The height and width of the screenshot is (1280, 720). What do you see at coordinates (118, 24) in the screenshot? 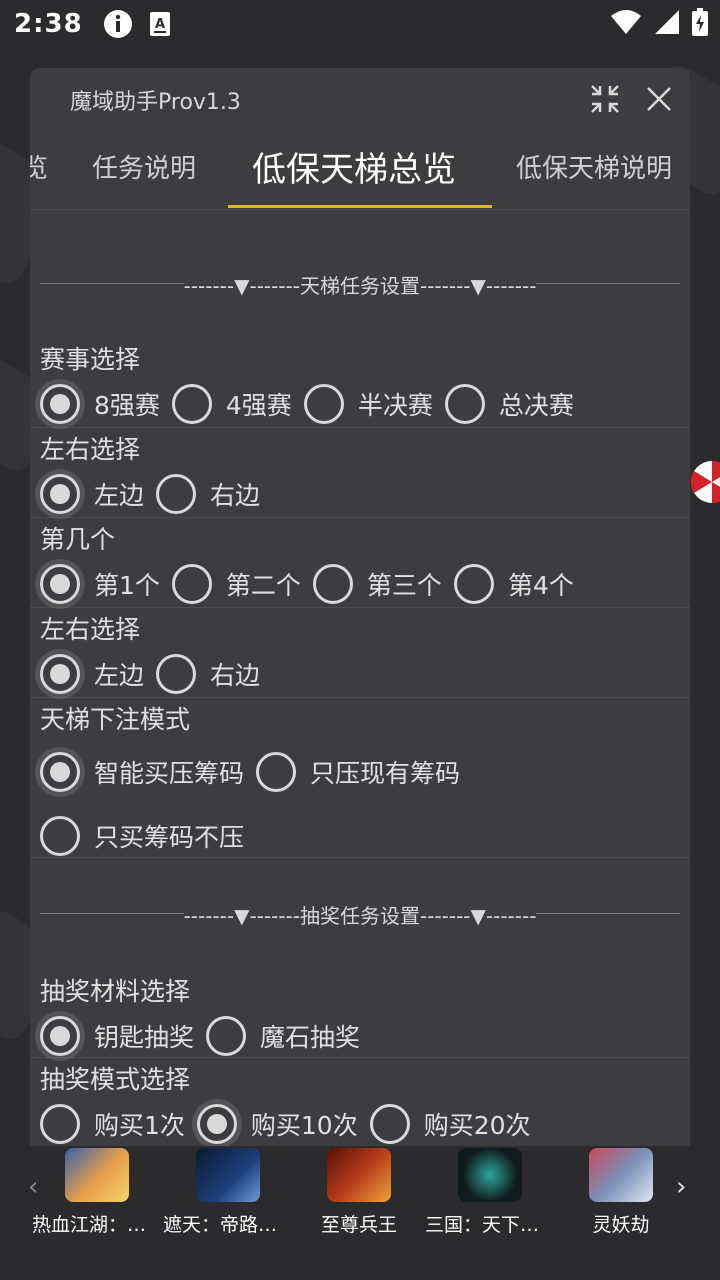
I see `info-icon` at bounding box center [118, 24].